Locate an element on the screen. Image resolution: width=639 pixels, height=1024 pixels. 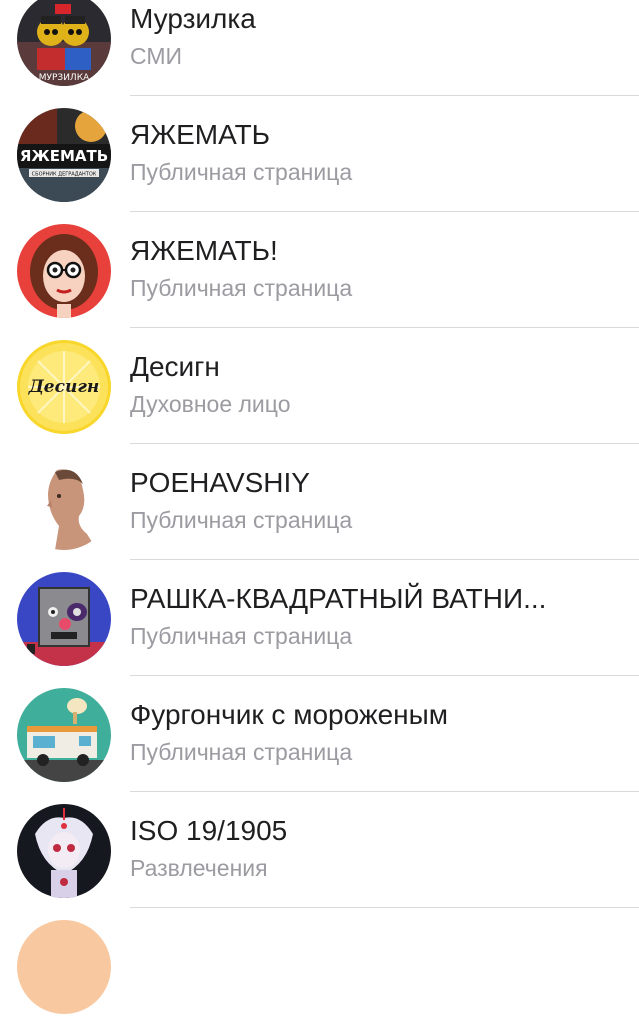
community-name: Десигн is located at coordinates (175, 366).